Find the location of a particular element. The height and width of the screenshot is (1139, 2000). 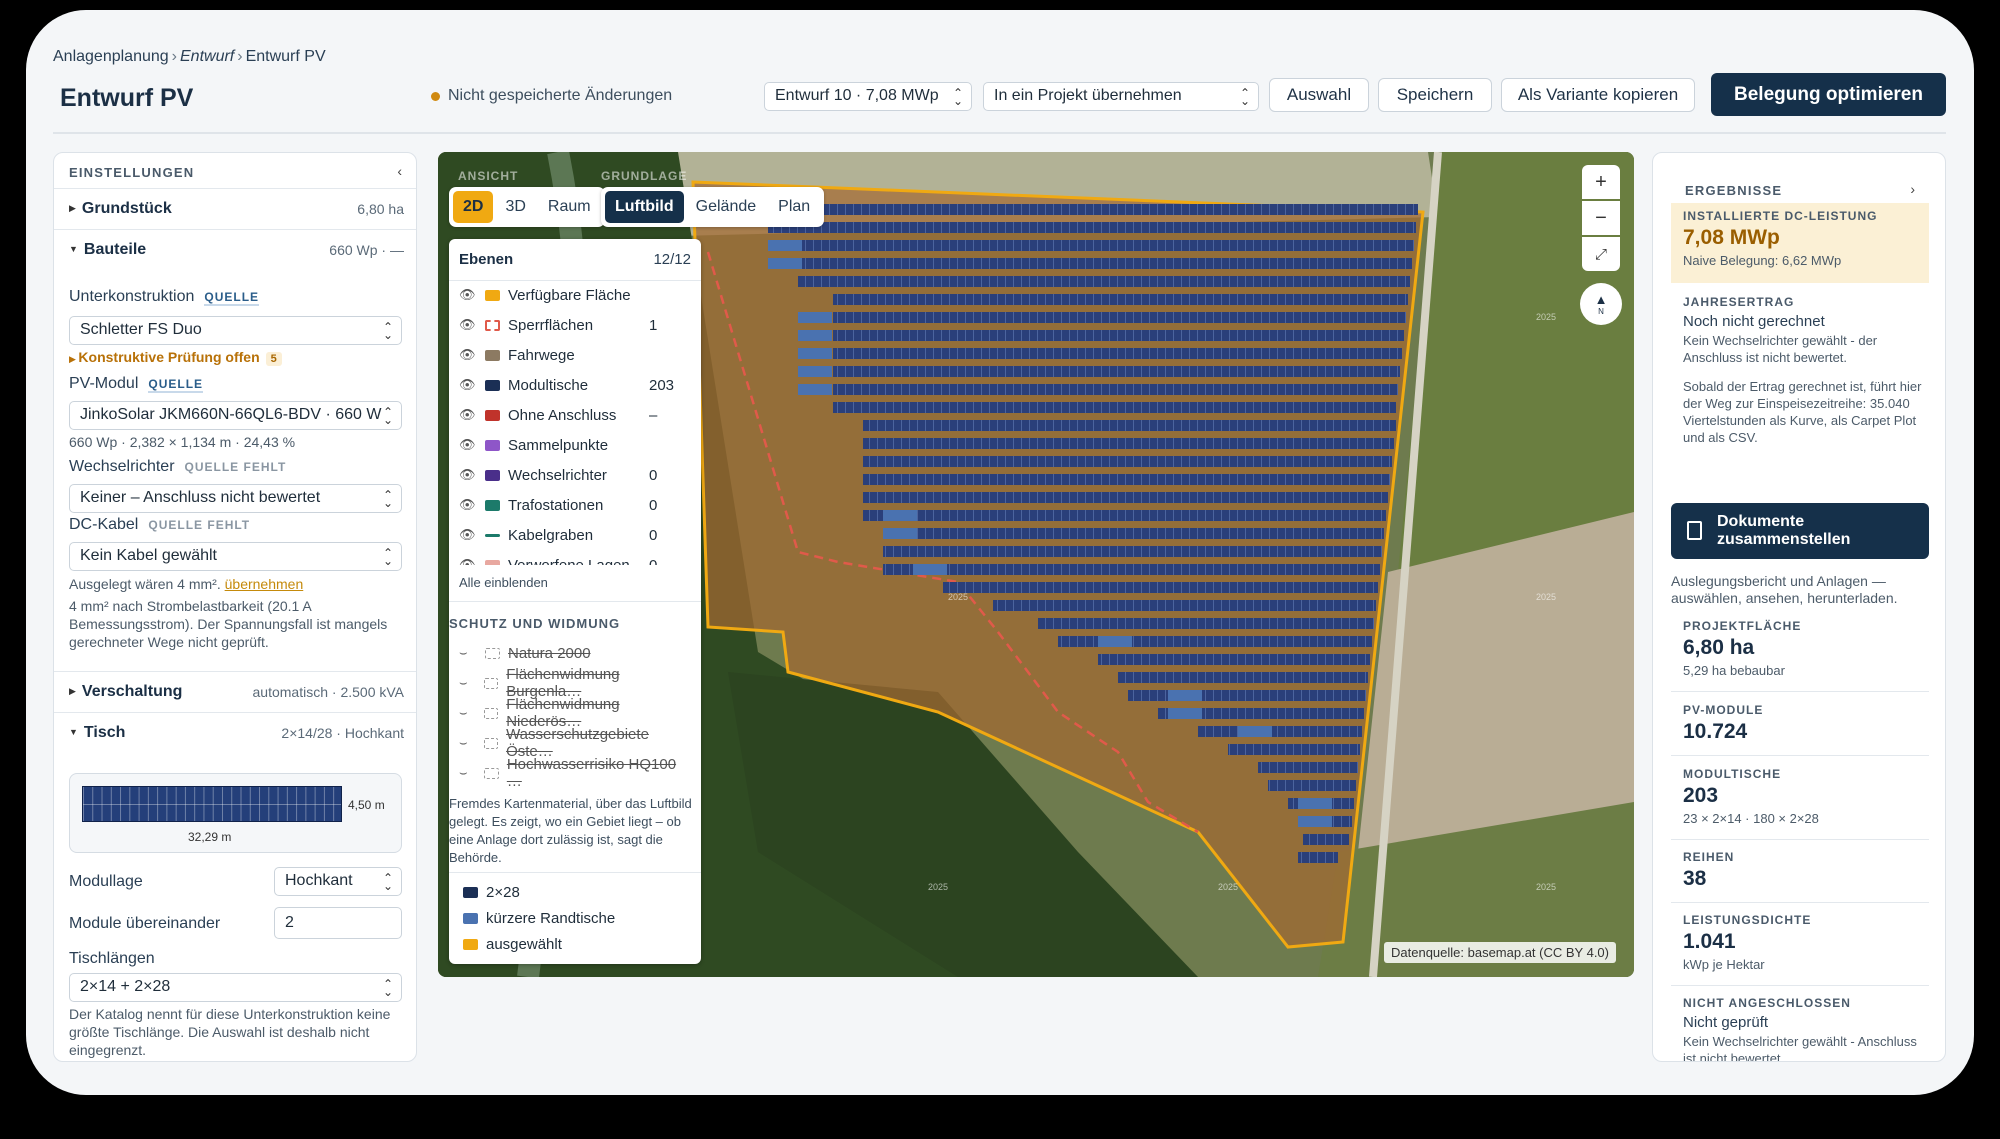

tisch-height: 4,50 m is located at coordinates (366, 805).